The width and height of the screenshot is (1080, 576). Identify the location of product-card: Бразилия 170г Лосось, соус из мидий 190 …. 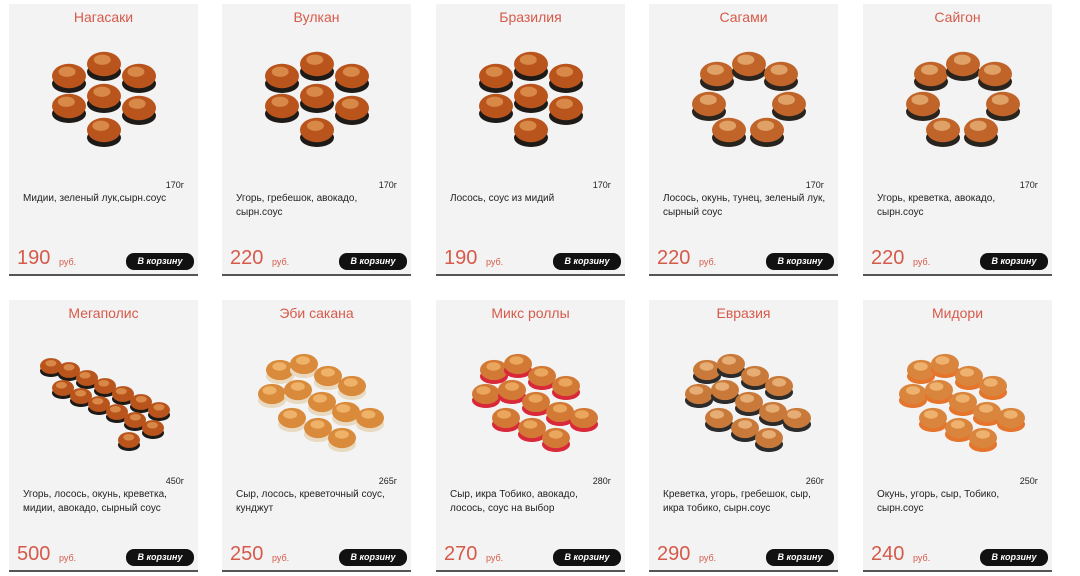
(530, 140).